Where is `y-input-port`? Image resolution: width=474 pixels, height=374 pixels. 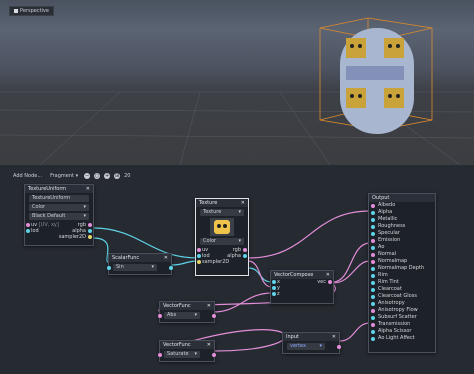 y-input-port is located at coordinates (274, 288).